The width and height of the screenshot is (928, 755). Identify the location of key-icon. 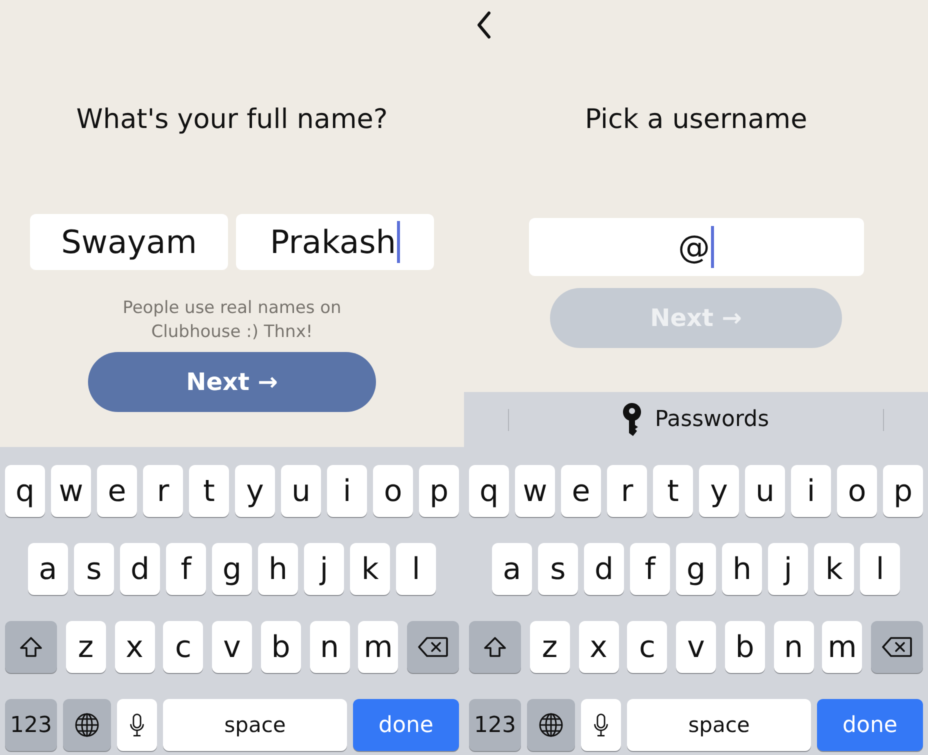
(631, 419).